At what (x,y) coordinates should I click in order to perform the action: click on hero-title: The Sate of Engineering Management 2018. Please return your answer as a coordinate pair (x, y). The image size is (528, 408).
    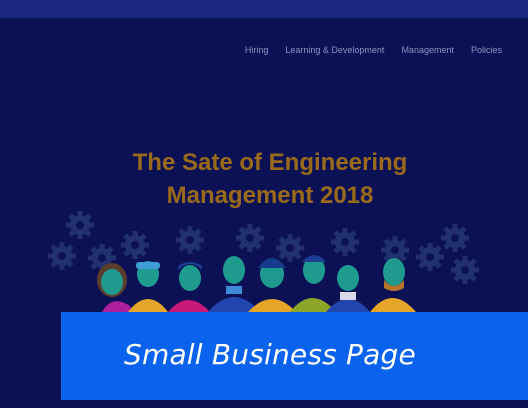
    Looking at the image, I should click on (270, 179).